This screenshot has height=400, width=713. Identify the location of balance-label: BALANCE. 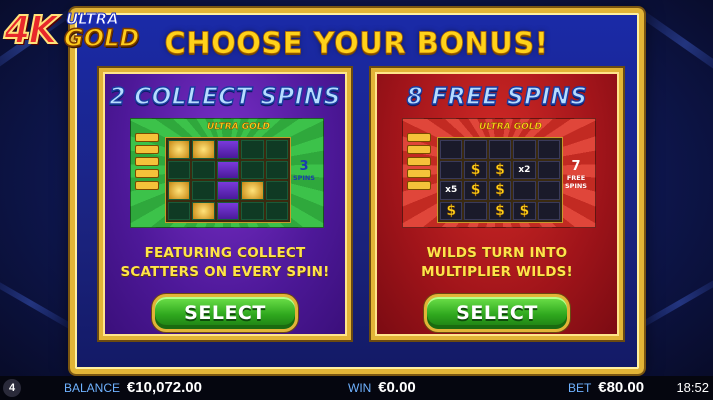
(92, 388).